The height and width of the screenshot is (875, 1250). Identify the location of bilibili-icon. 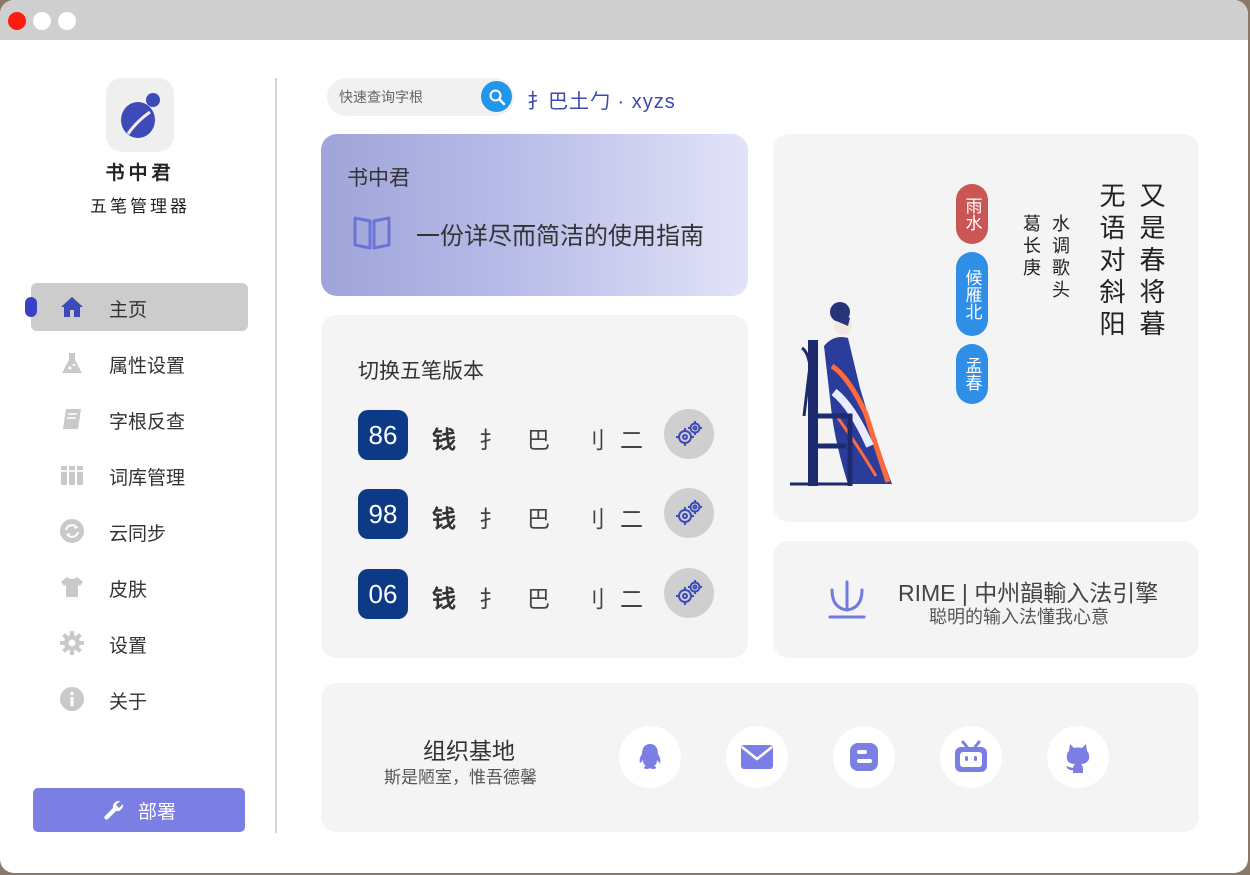
(971, 756).